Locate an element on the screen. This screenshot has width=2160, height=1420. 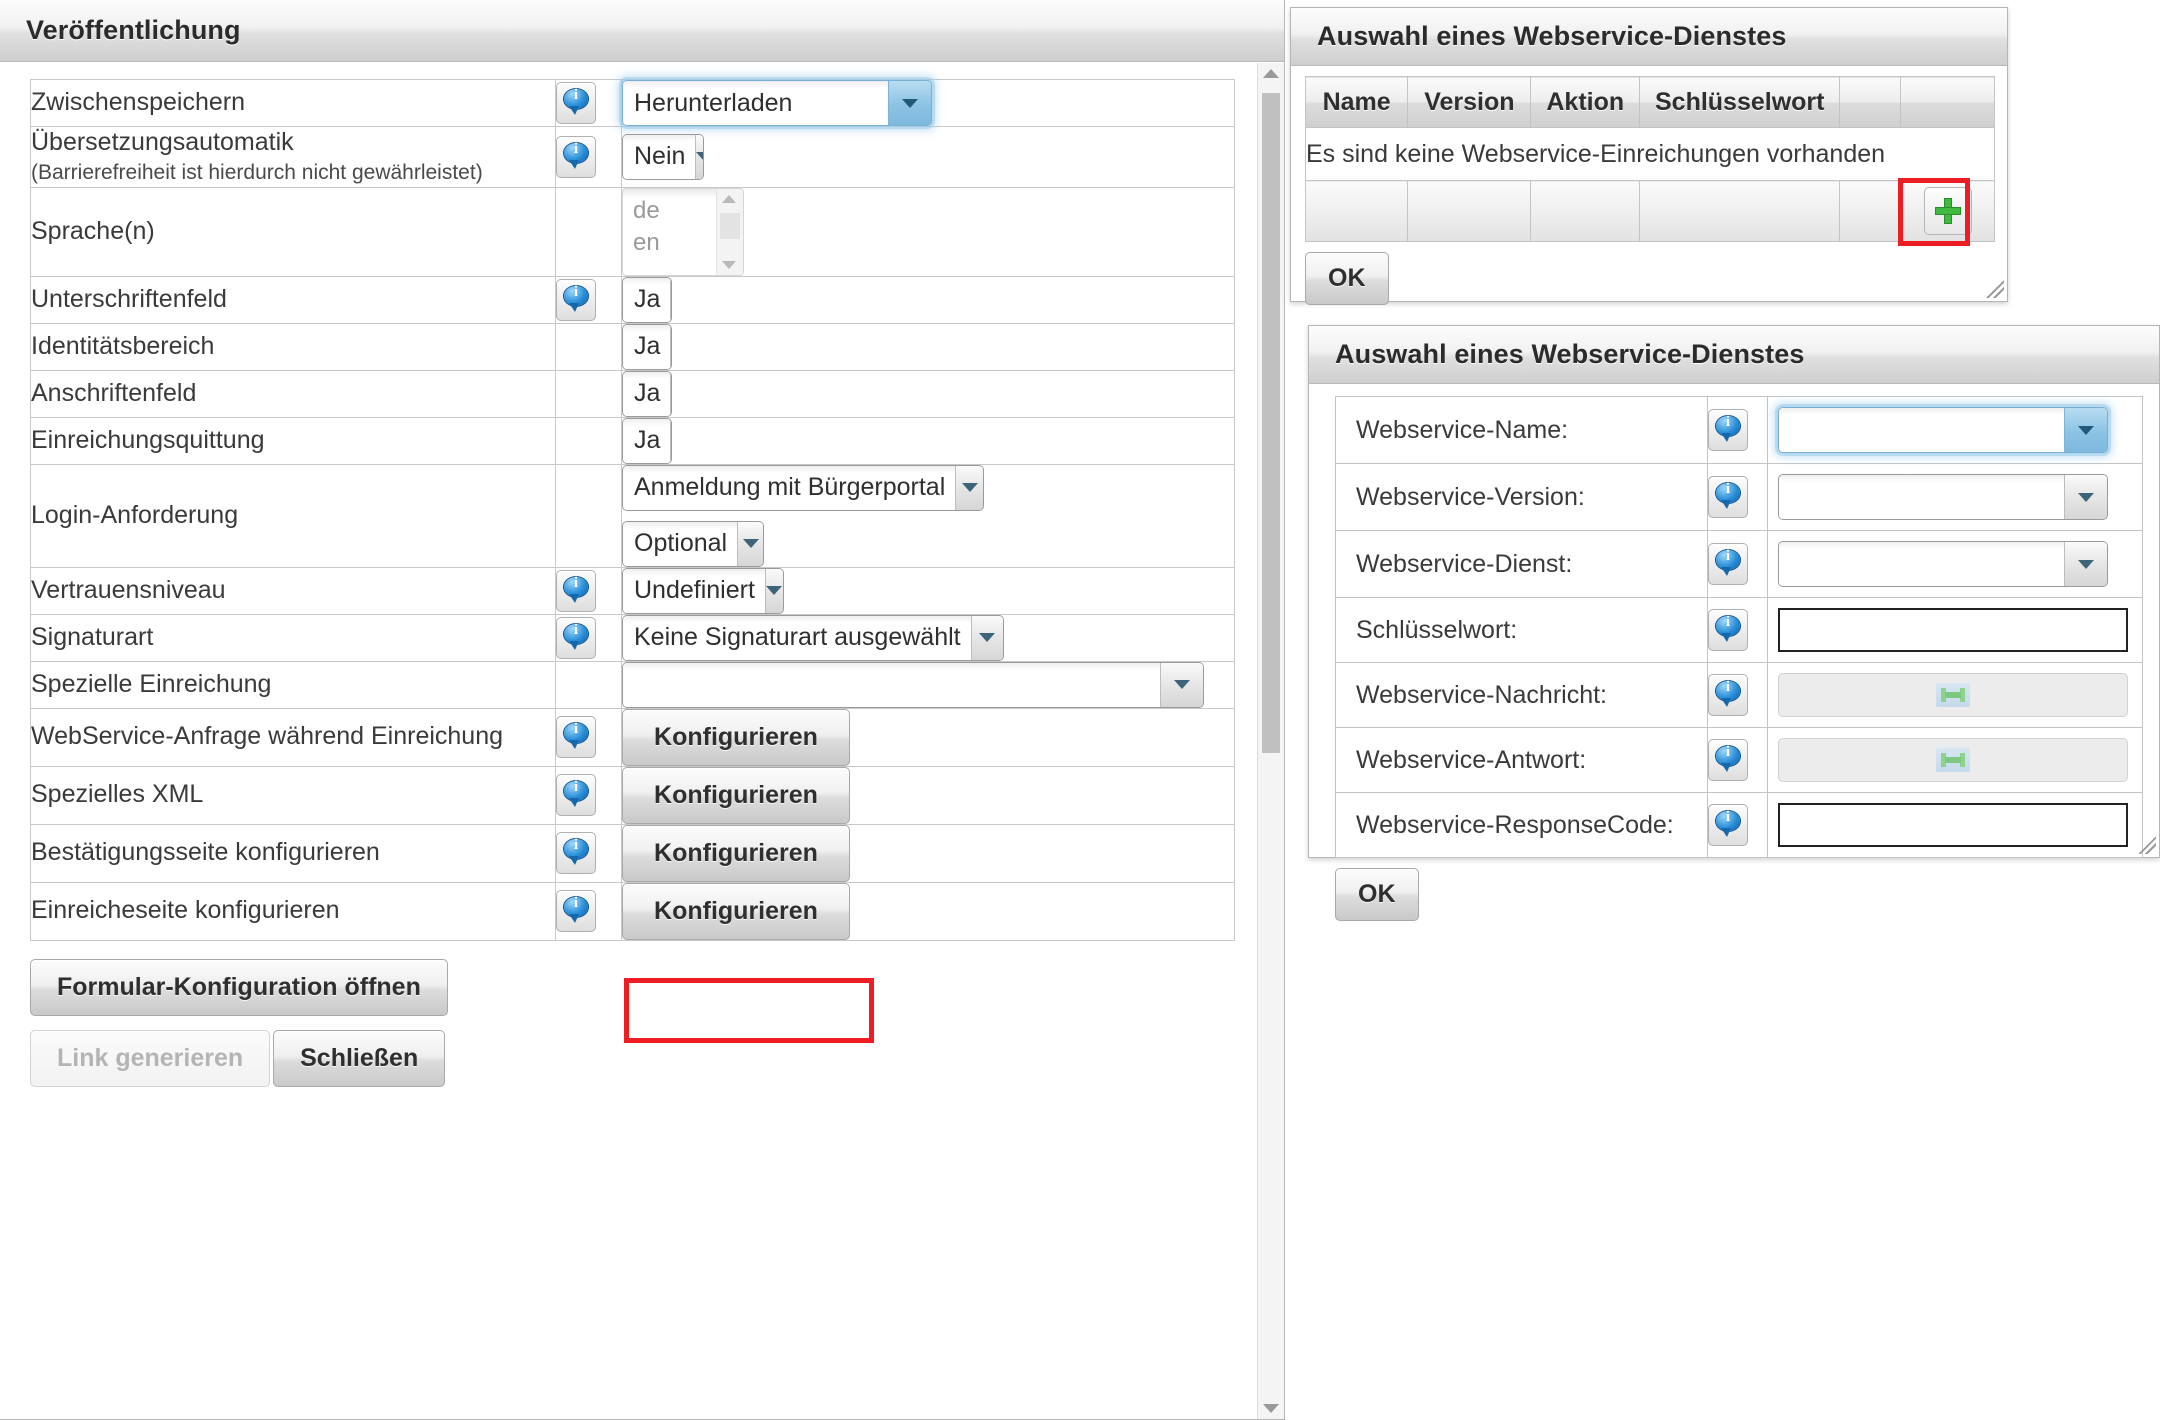
webservice-form-label: Schlüsselwort: is located at coordinates (1437, 629).